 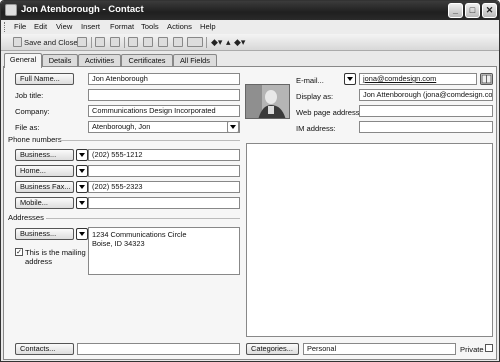 I want to click on window-title: Jon Atenborough - Contact, so click(x=82, y=9).